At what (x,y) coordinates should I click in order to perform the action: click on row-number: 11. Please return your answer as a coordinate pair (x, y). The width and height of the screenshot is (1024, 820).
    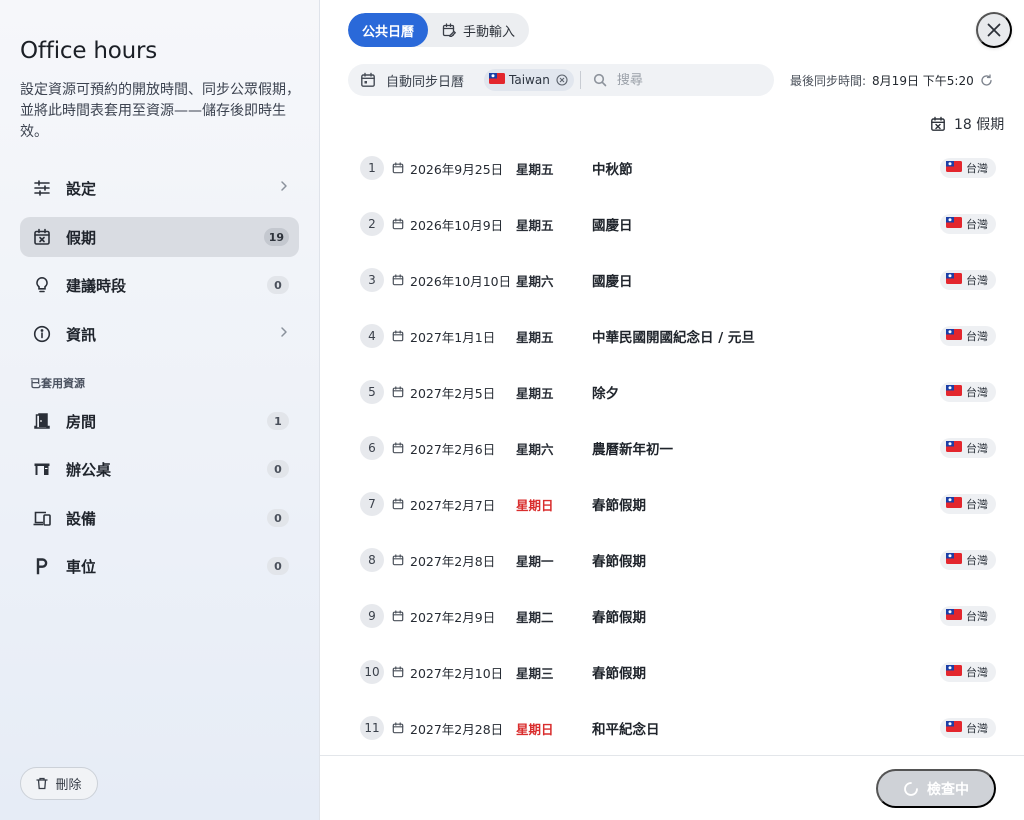
    Looking at the image, I should click on (372, 728).